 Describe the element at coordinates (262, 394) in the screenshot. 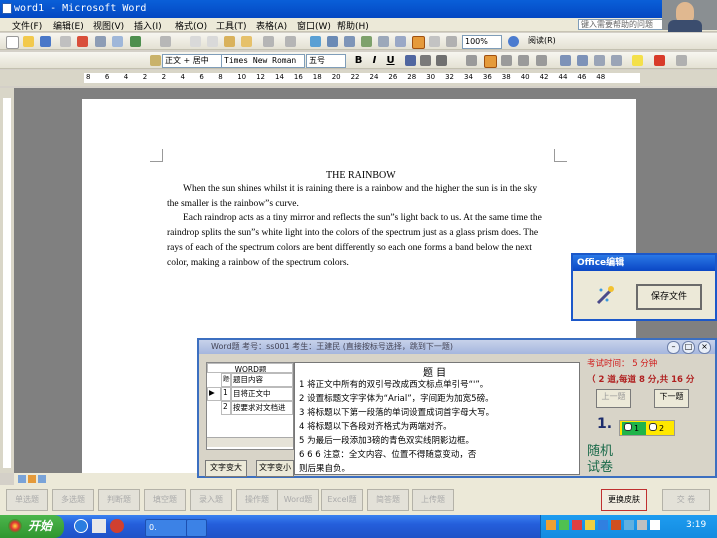

I see `grid-row-content: 目将正文中` at that location.